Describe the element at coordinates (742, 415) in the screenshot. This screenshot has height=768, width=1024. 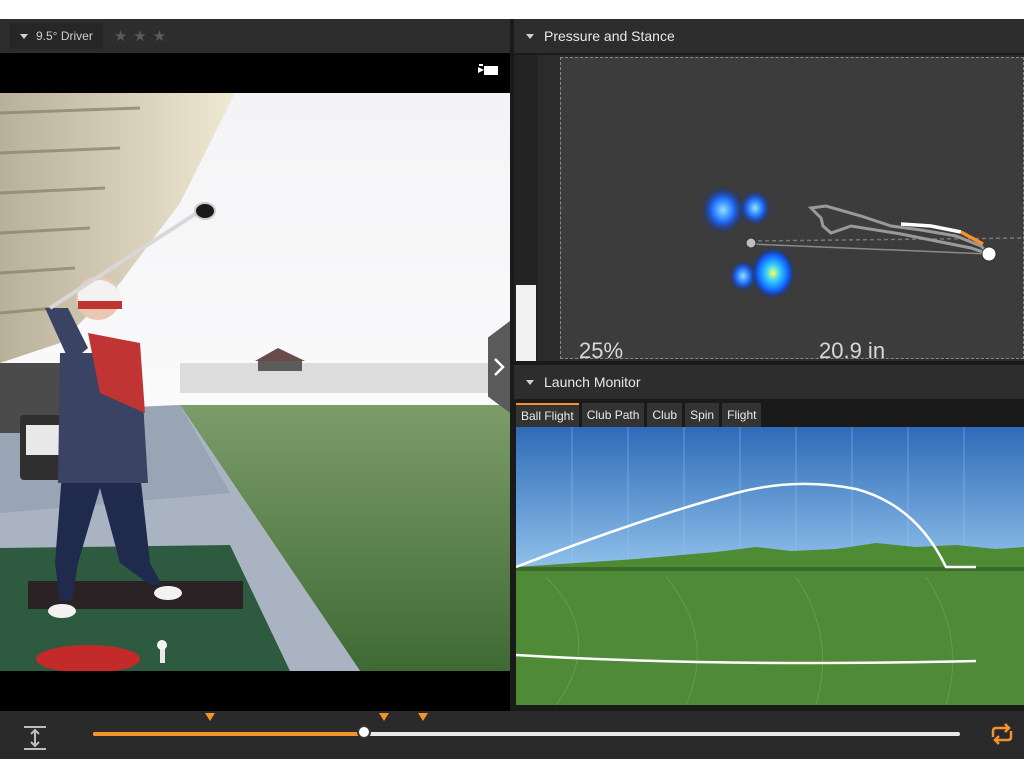
I see `tab-flight: Flight` at that location.